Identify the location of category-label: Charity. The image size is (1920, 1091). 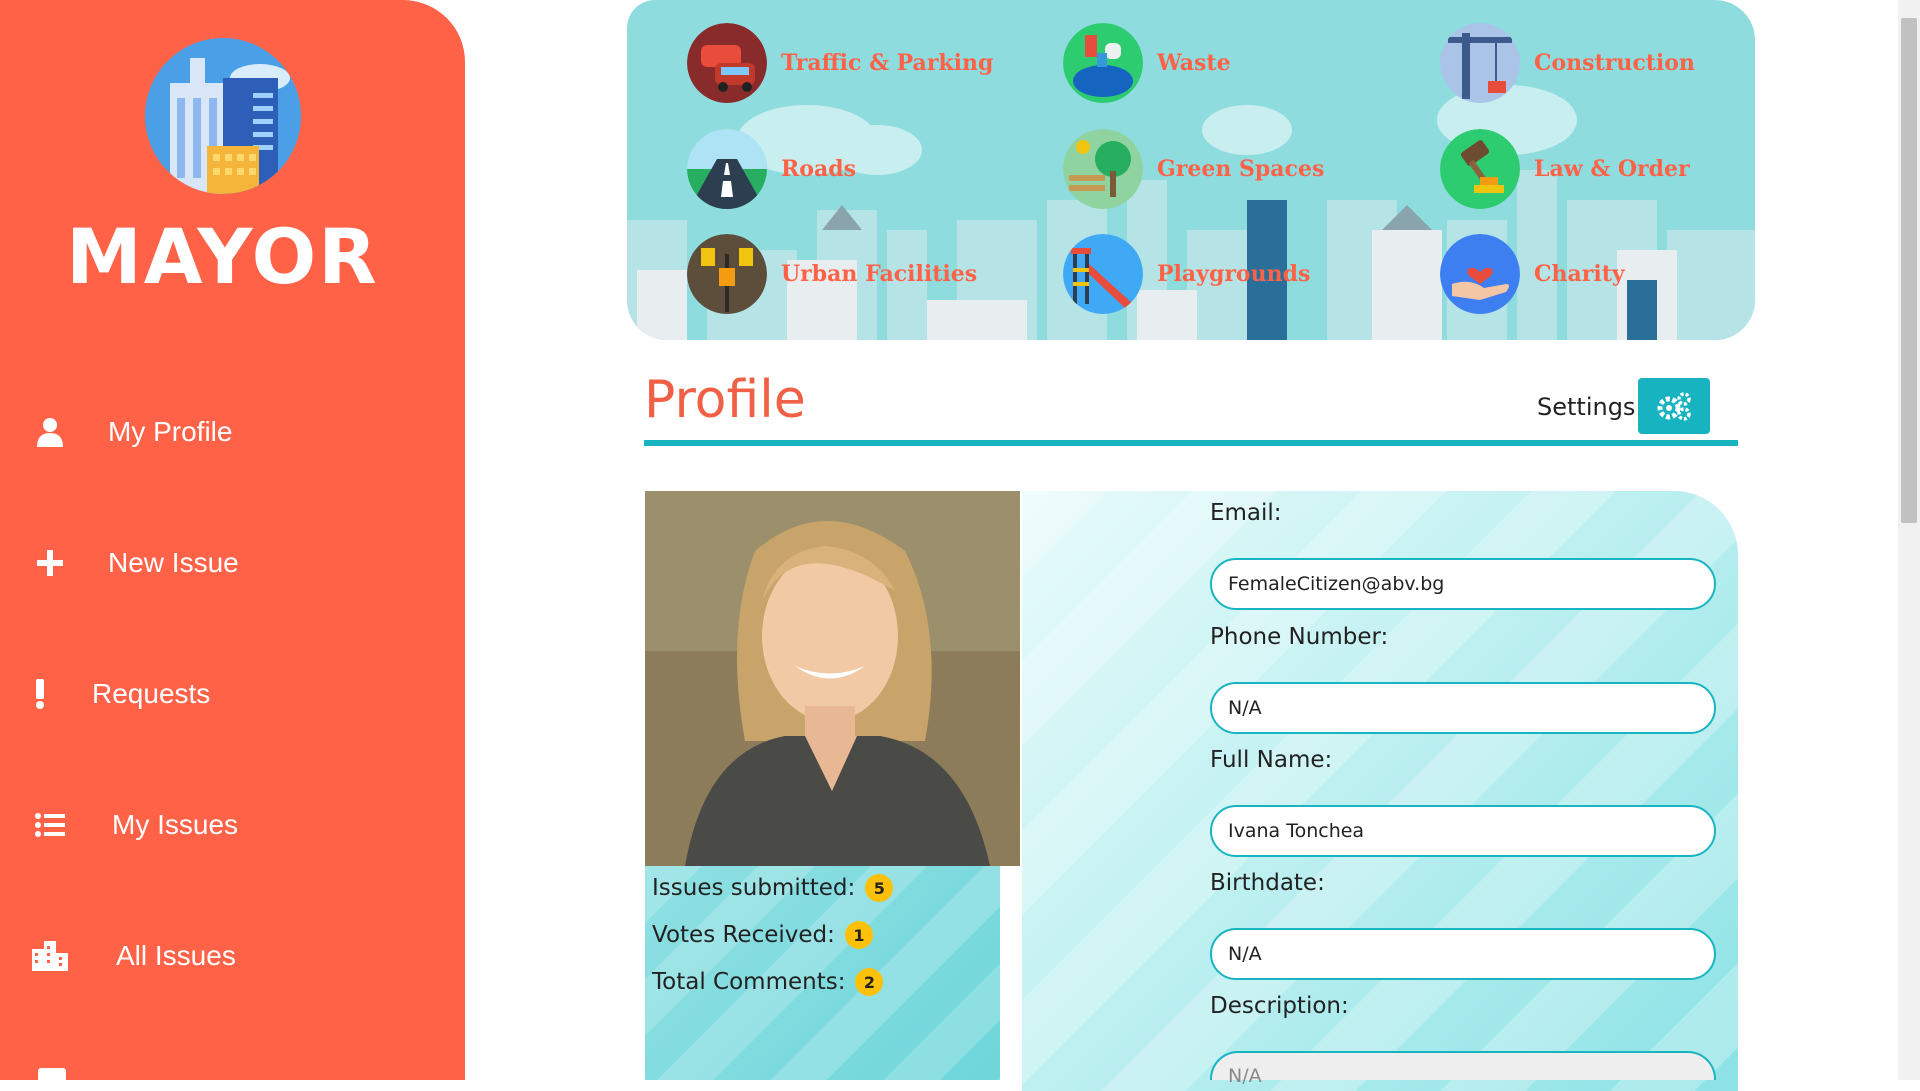
(1579, 274).